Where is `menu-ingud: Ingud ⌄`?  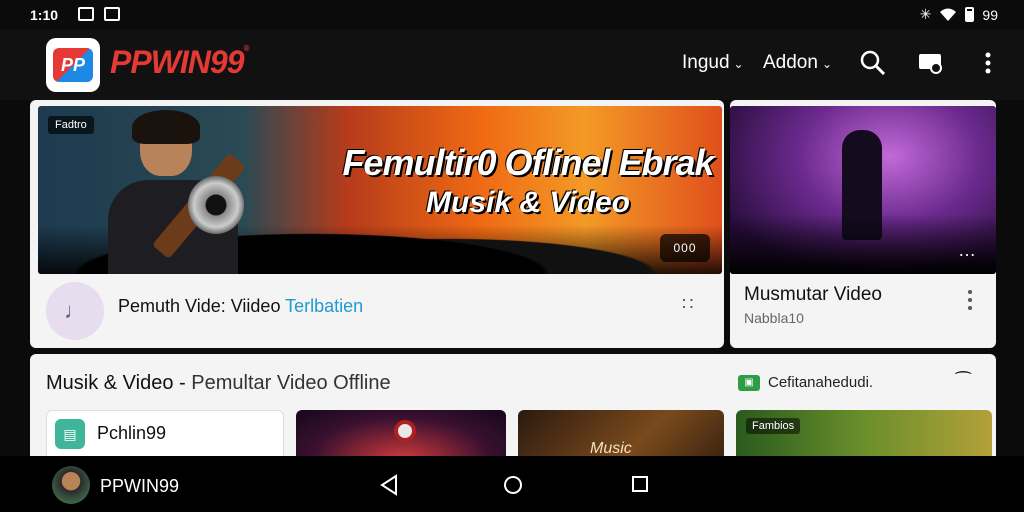 menu-ingud: Ingud ⌄ is located at coordinates (713, 63).